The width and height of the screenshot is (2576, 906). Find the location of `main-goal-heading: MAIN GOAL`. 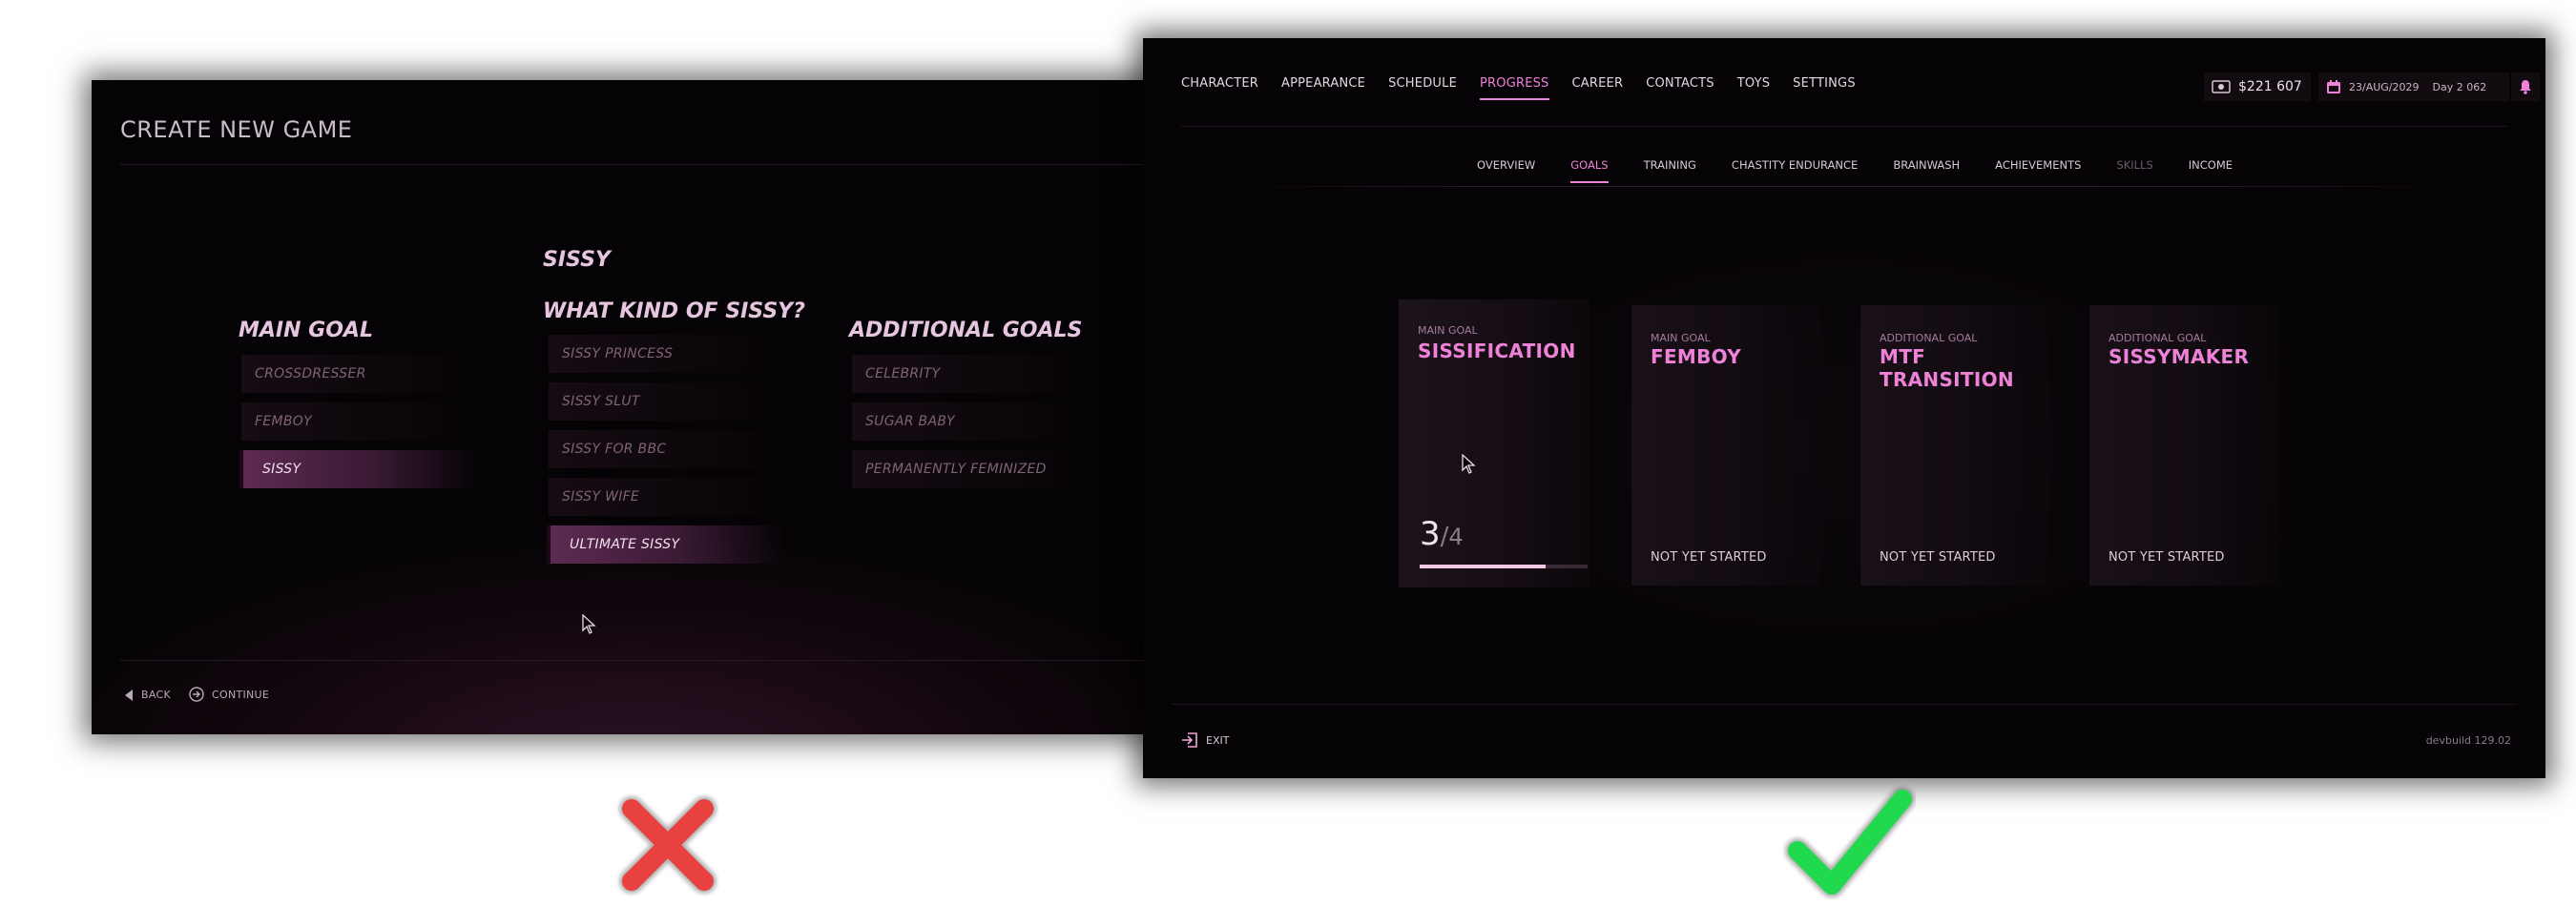

main-goal-heading: MAIN GOAL is located at coordinates (306, 330).